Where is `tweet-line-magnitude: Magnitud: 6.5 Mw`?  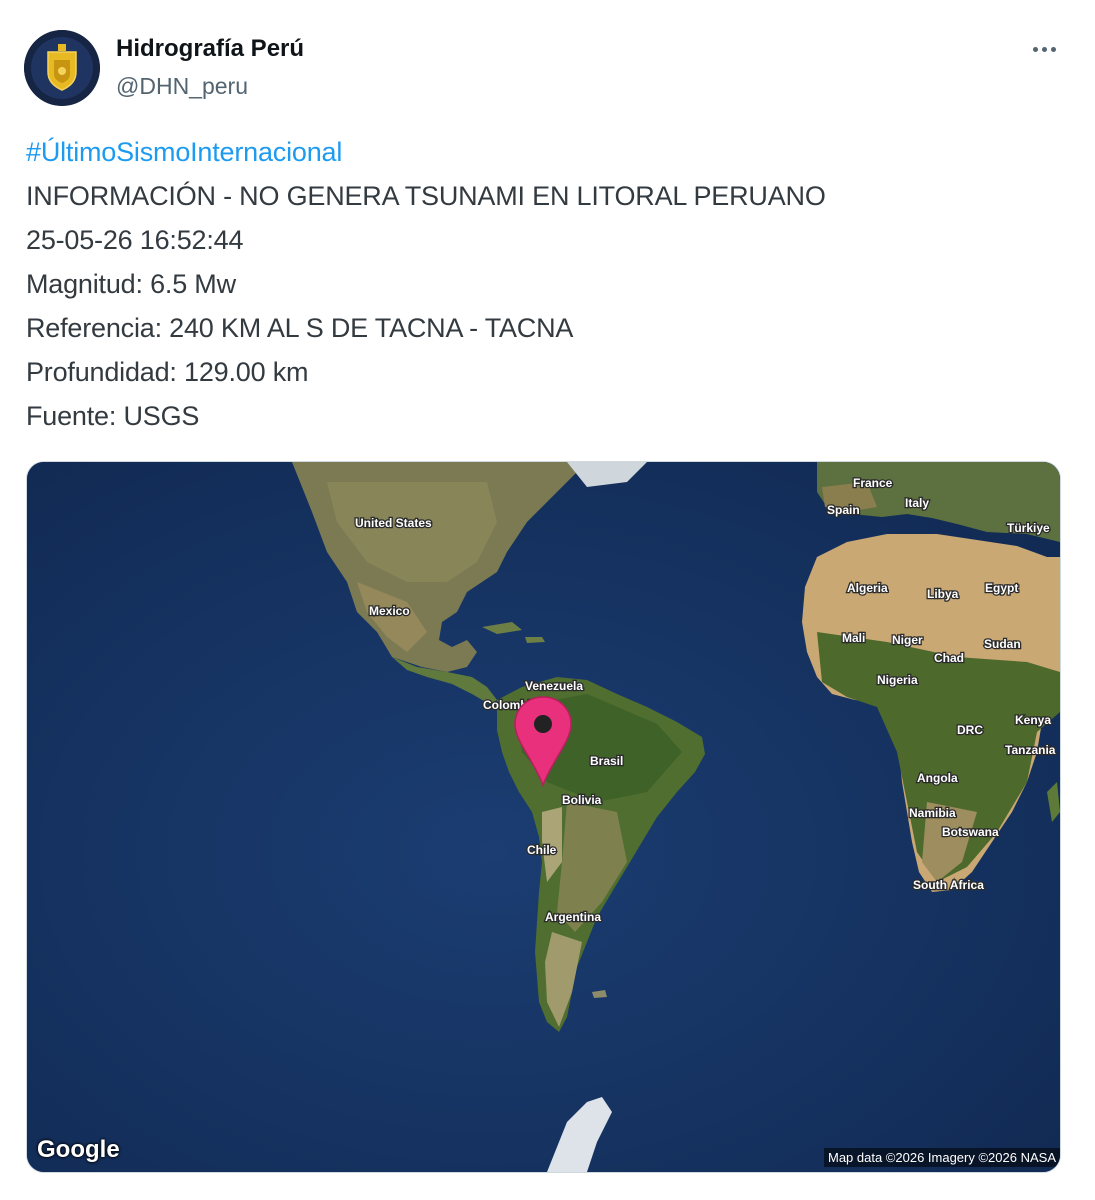 tweet-line-magnitude: Magnitud: 6.5 Mw is located at coordinates (131, 284).